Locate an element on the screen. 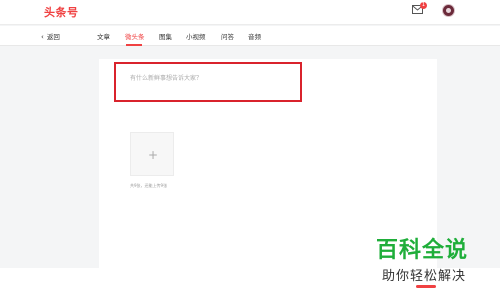 The height and width of the screenshot is (294, 500). chevron-left-icon: ‹ is located at coordinates (42, 37).